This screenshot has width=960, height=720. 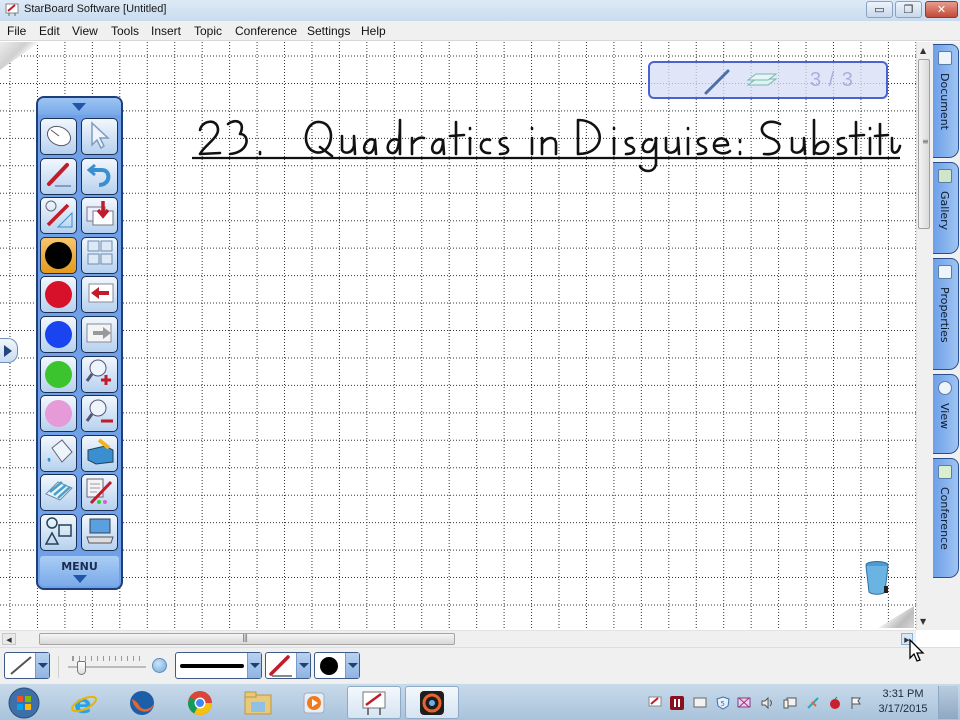 I want to click on tab-document: Document, so click(x=946, y=101).